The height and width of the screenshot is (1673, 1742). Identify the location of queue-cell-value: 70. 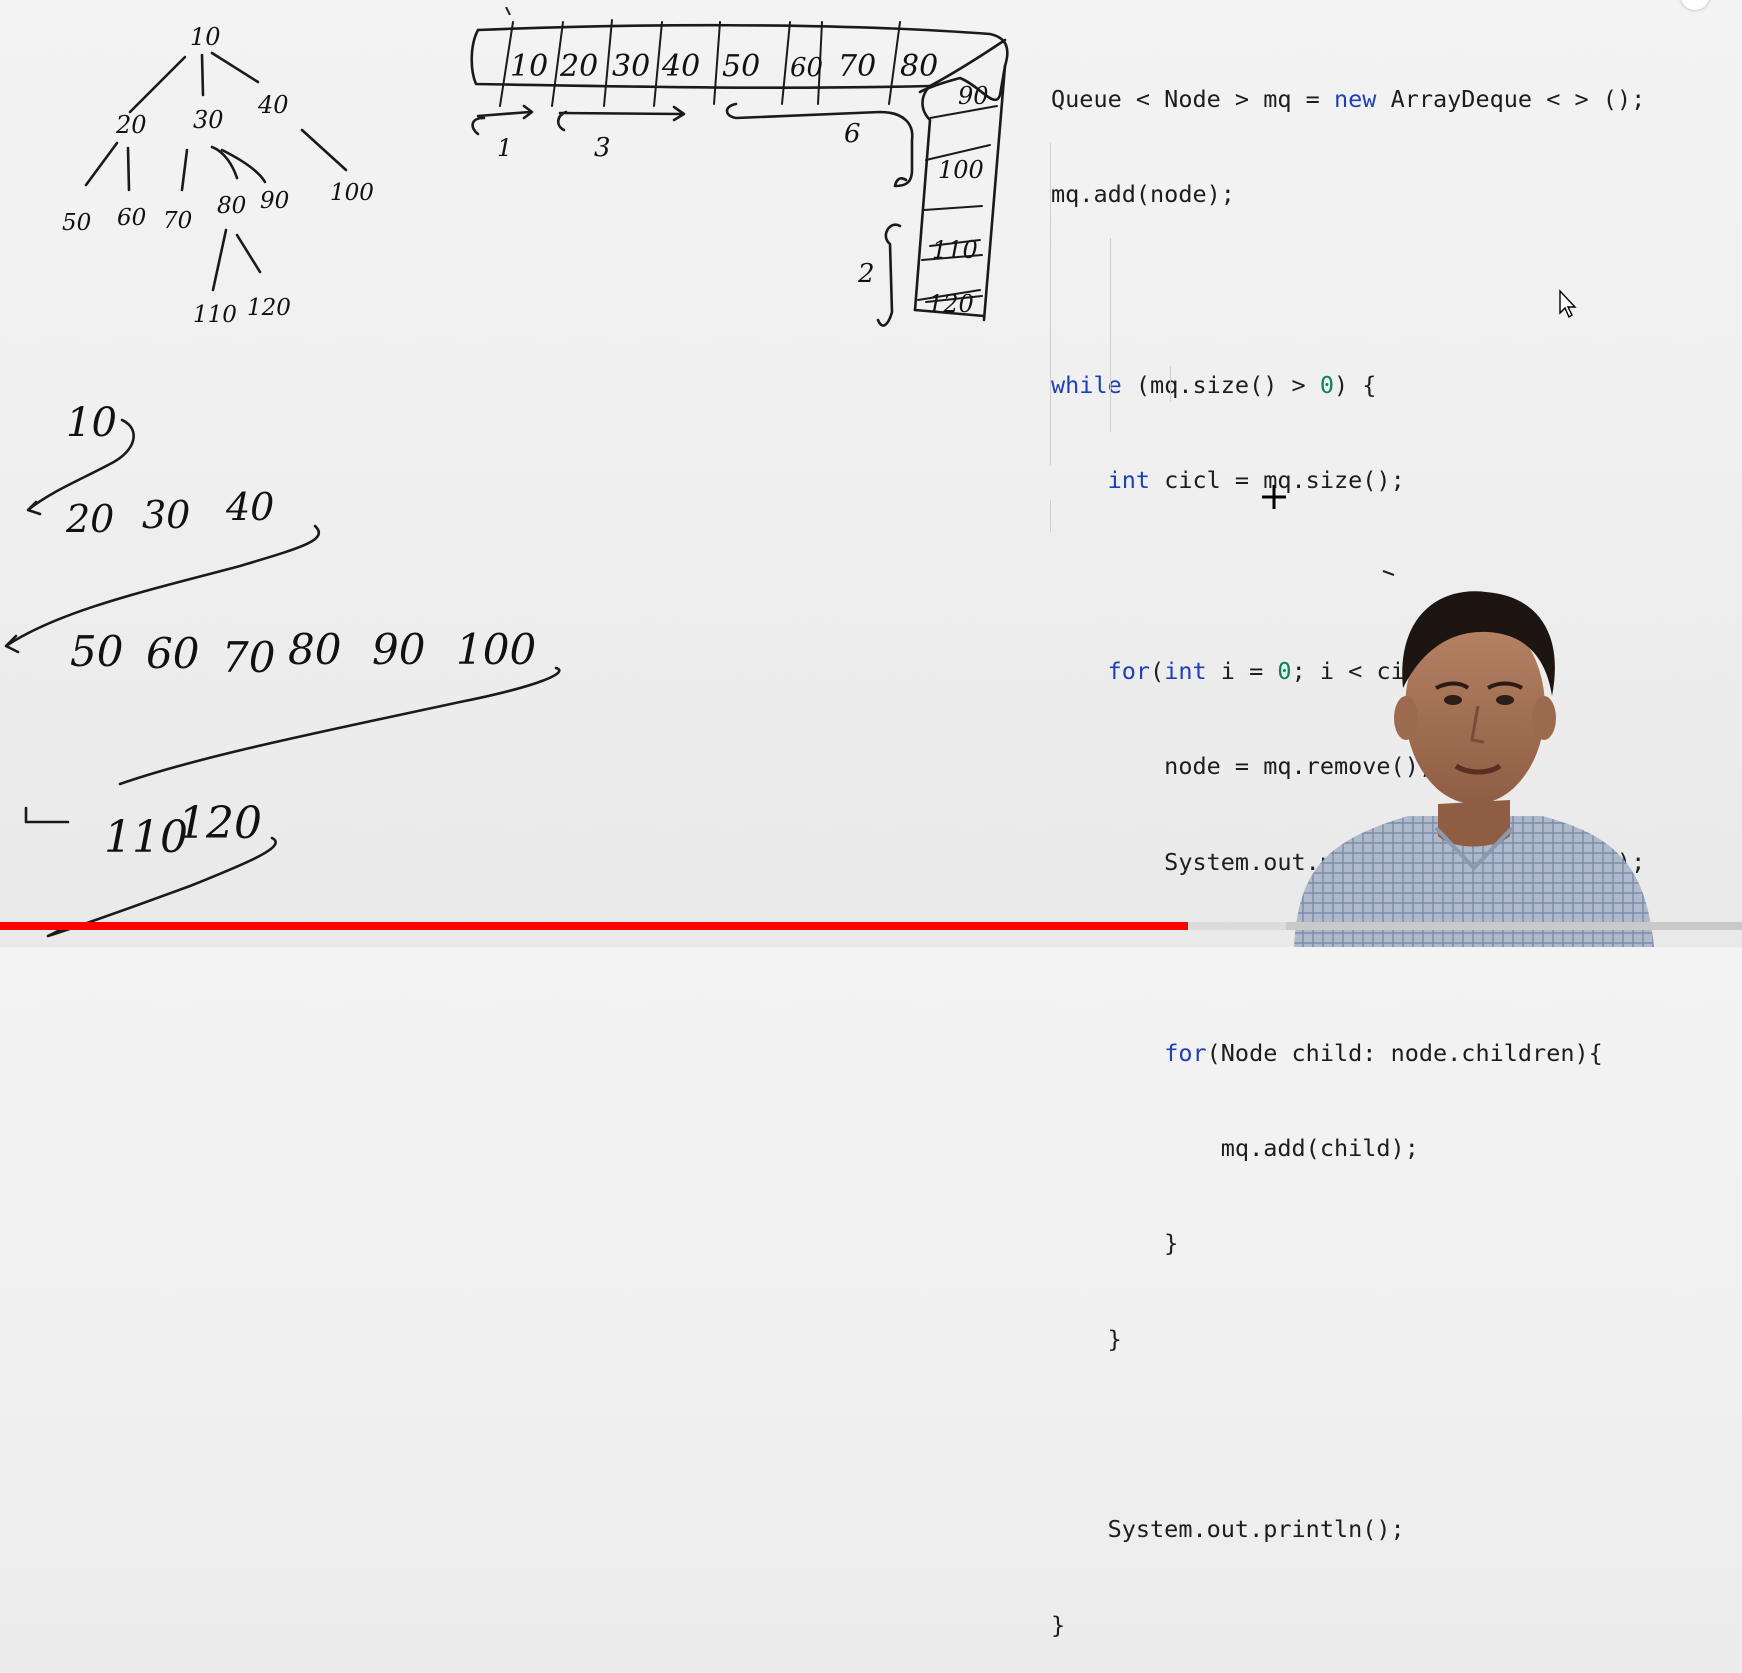
(857, 66).